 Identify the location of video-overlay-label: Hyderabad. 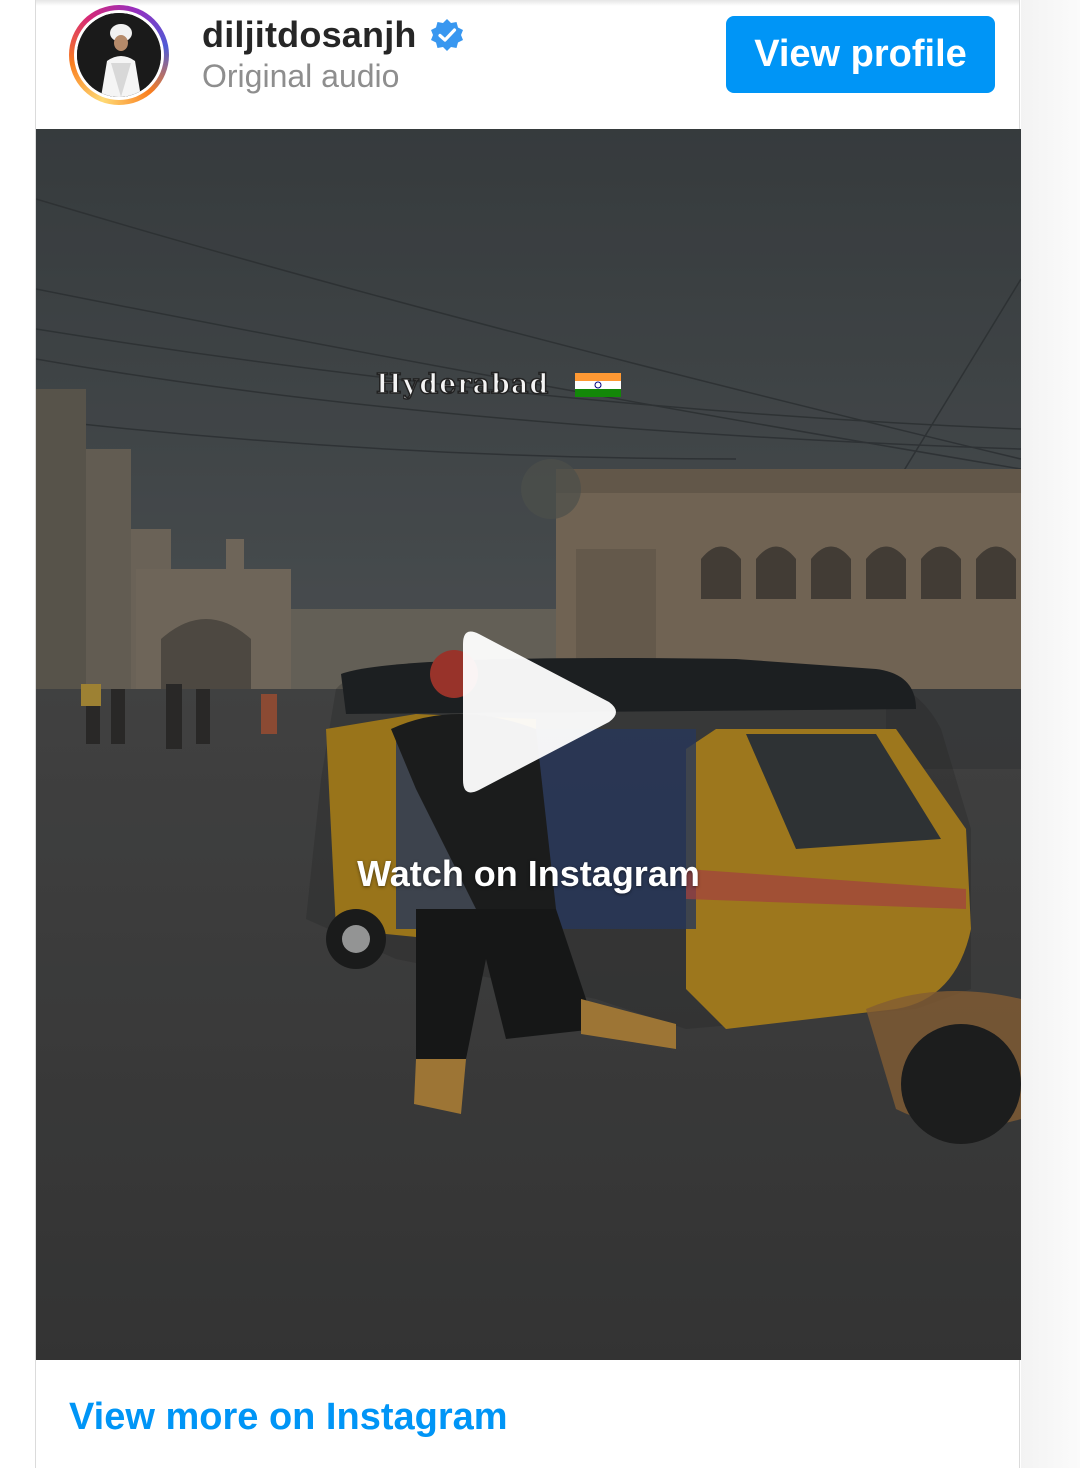
(498, 384).